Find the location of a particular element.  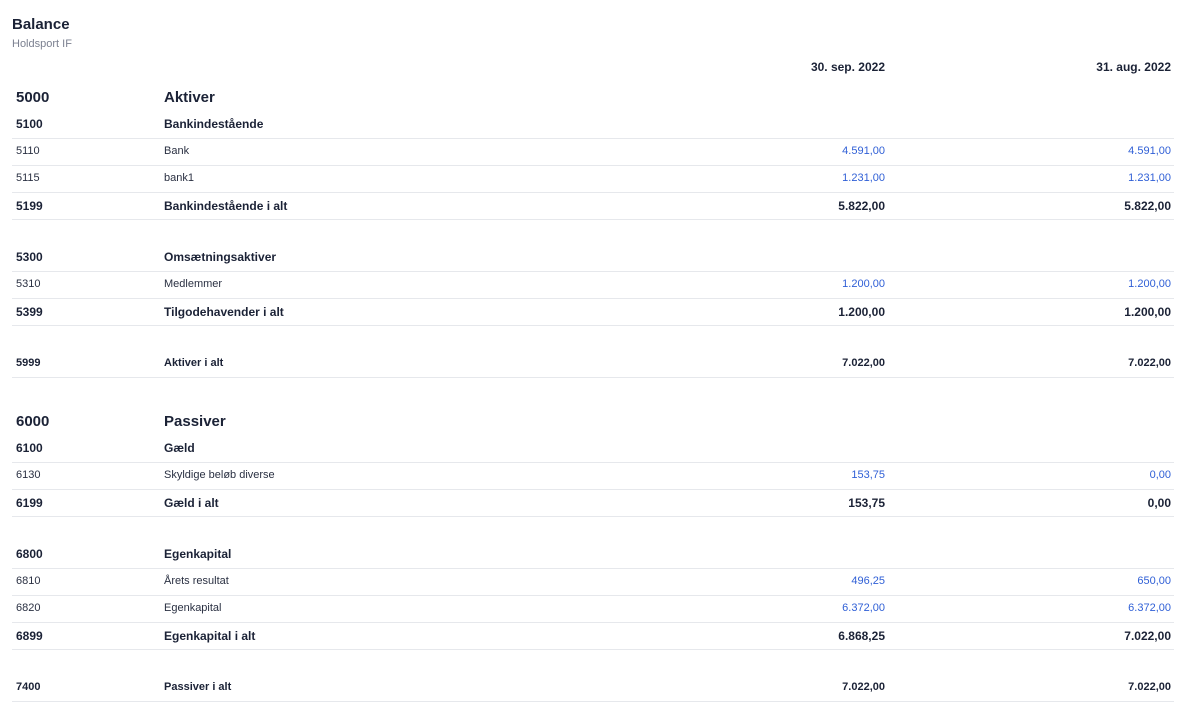

account-value-link: 496,25 is located at coordinates (868, 581).